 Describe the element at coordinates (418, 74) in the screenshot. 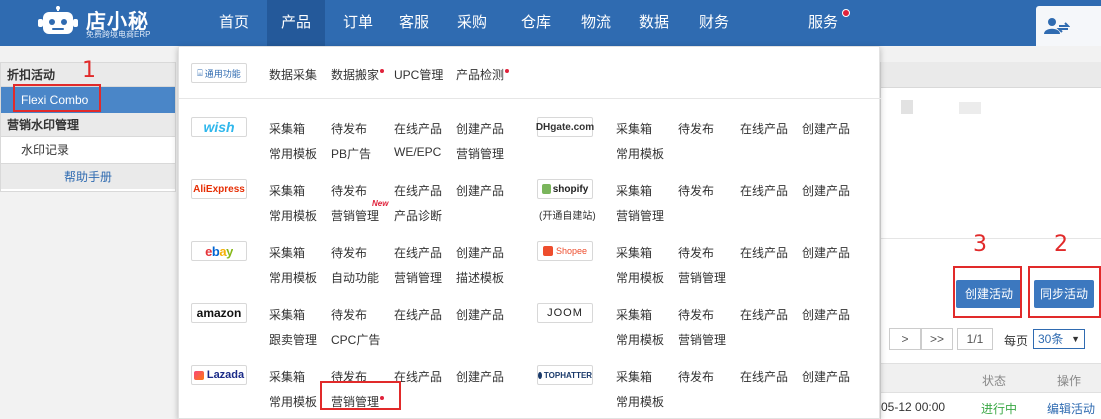

I see `link-upc-management: UPC管理` at that location.